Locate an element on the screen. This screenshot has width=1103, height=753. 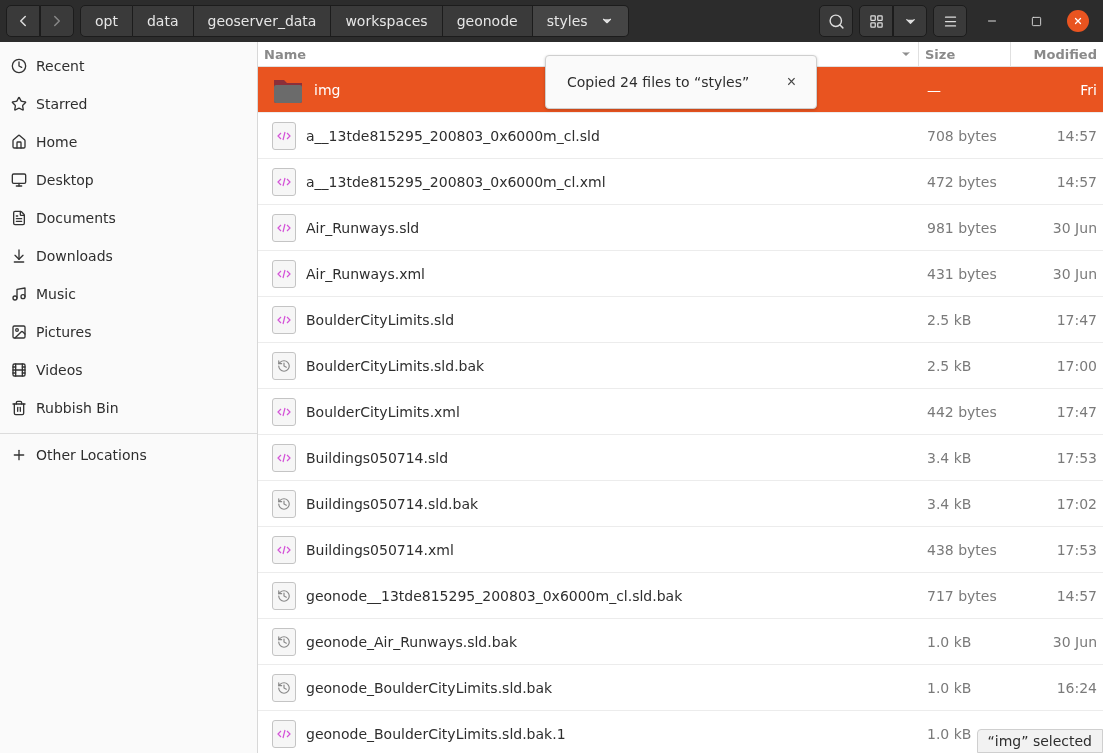
file-name: Air_Runways.xml is located at coordinates (365, 273).